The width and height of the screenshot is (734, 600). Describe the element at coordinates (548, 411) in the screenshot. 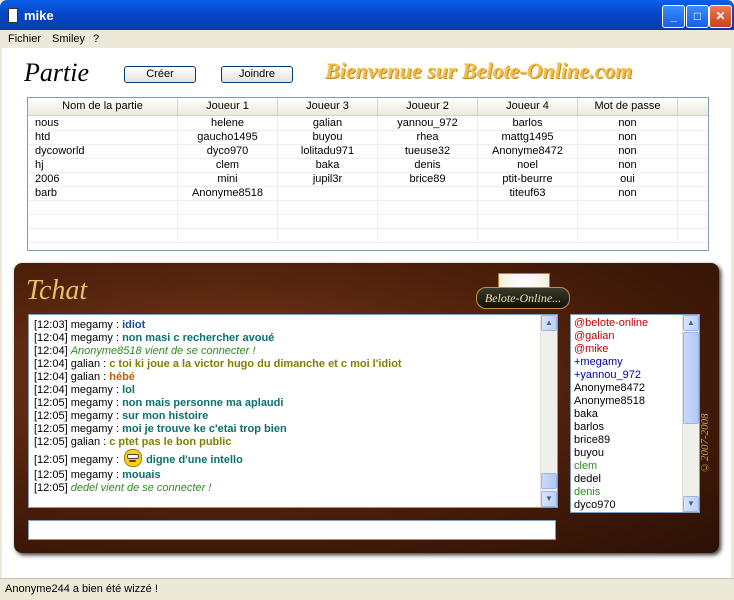

I see `chat-scrollbar: ▲ ▼` at that location.